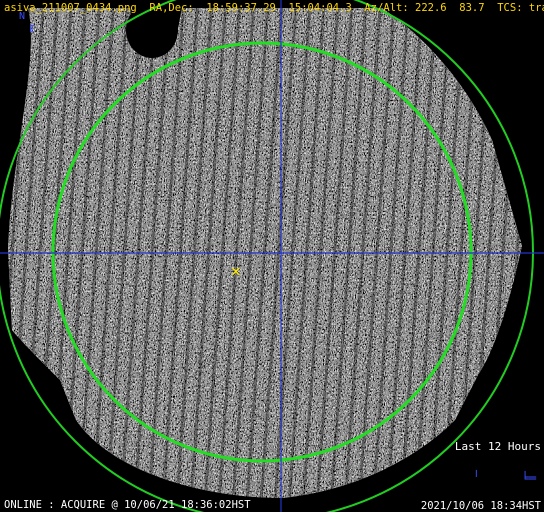 This screenshot has height=512, width=544. What do you see at coordinates (510, 8) in the screenshot?
I see `tcs-label: TCS:` at bounding box center [510, 8].